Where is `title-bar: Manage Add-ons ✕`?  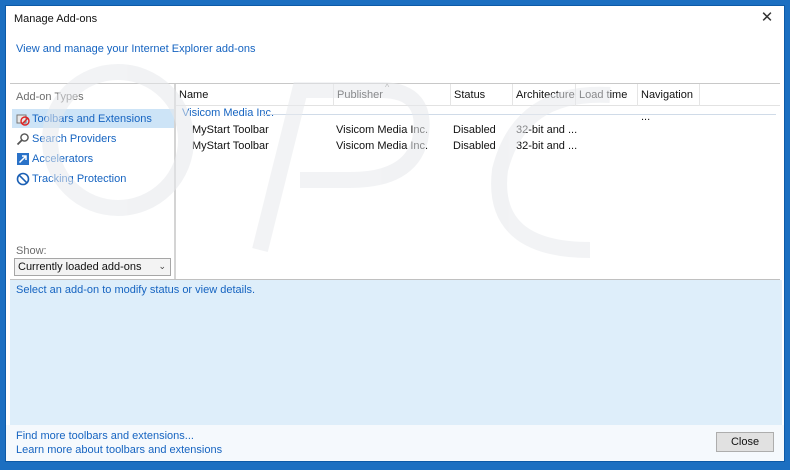
title-bar: Manage Add-ons ✕ is located at coordinates (395, 19).